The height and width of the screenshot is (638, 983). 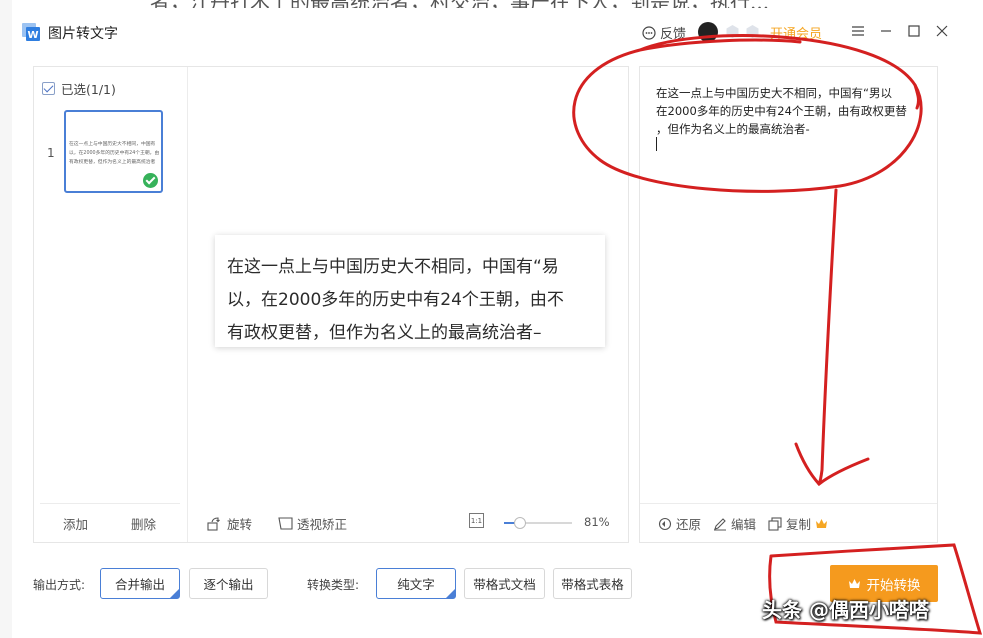 What do you see at coordinates (858, 31) in the screenshot?
I see `menu-icon` at bounding box center [858, 31].